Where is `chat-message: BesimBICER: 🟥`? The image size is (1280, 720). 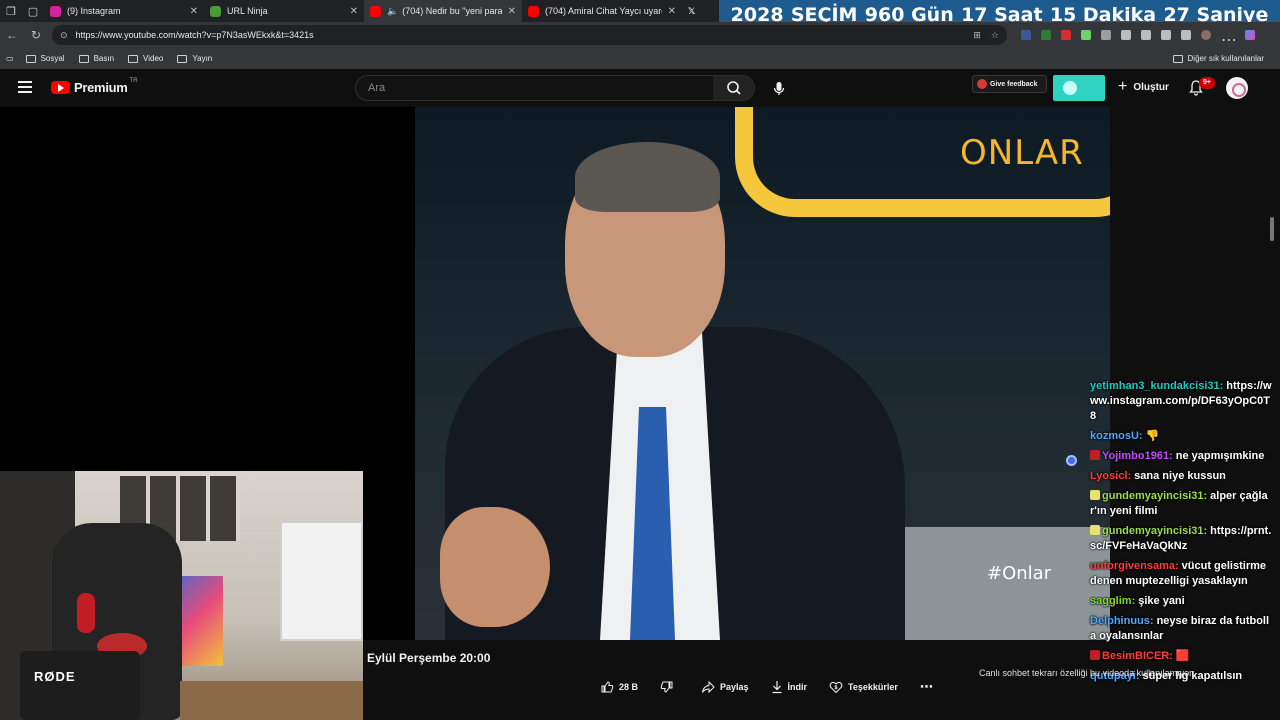
chat-message: BesimBICER: 🟥 is located at coordinates (1182, 658).